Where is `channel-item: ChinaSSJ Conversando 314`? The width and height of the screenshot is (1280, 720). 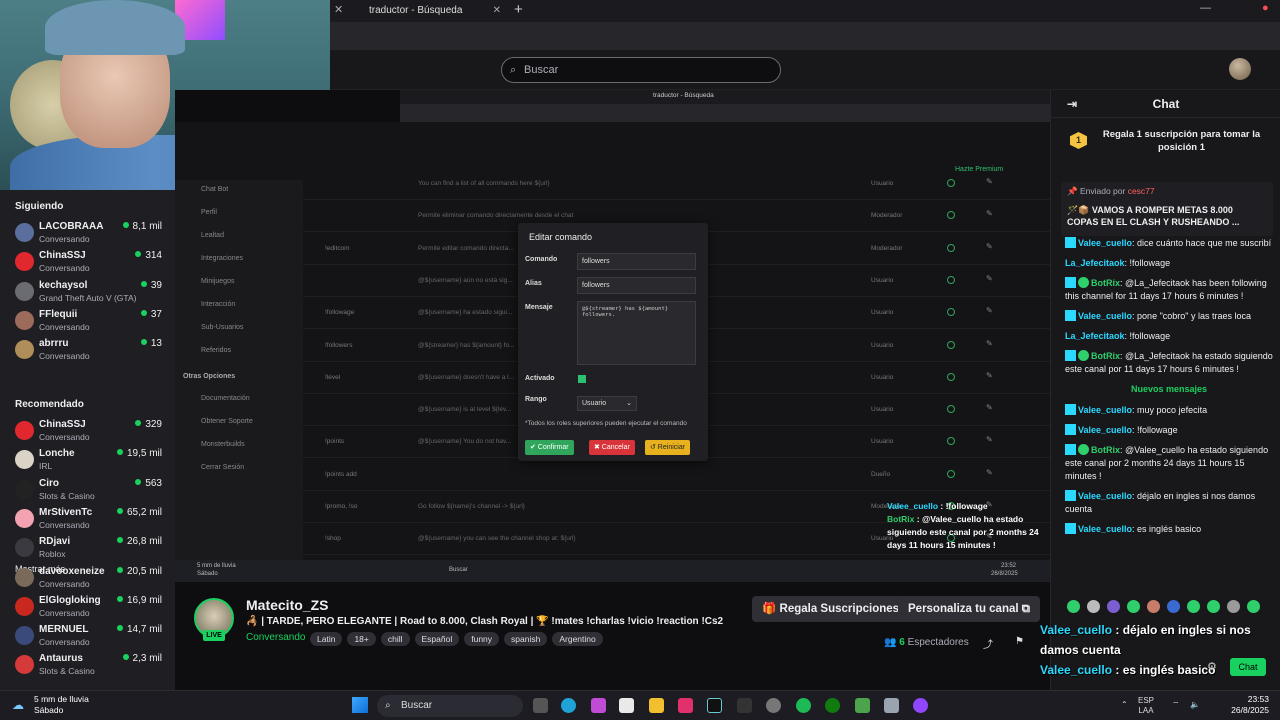
channel-item: ChinaSSJ Conversando 314 is located at coordinates (87, 263).